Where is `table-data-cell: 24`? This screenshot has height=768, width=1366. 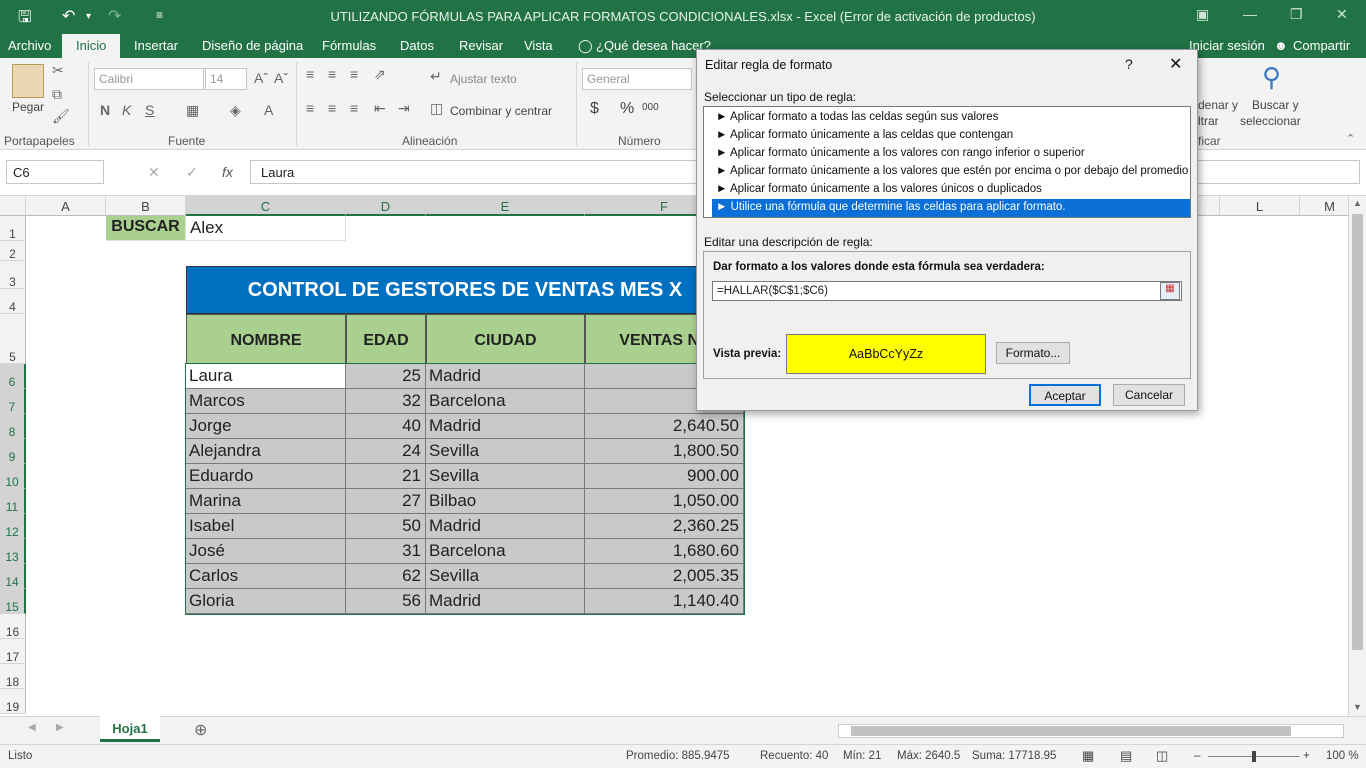
table-data-cell: 24 is located at coordinates (386, 451).